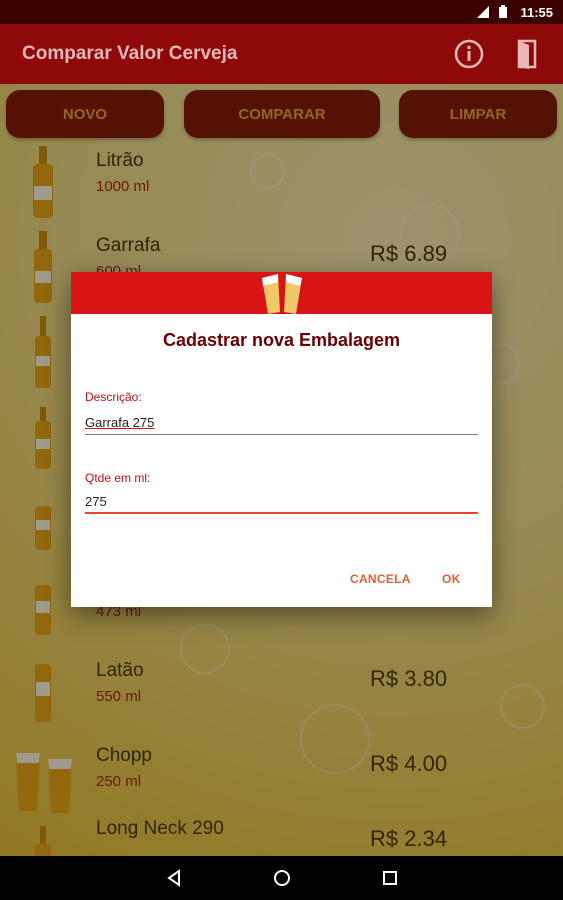 The width and height of the screenshot is (563, 900). What do you see at coordinates (118, 478) in the screenshot?
I see `qty-label: Qtde em ml:` at bounding box center [118, 478].